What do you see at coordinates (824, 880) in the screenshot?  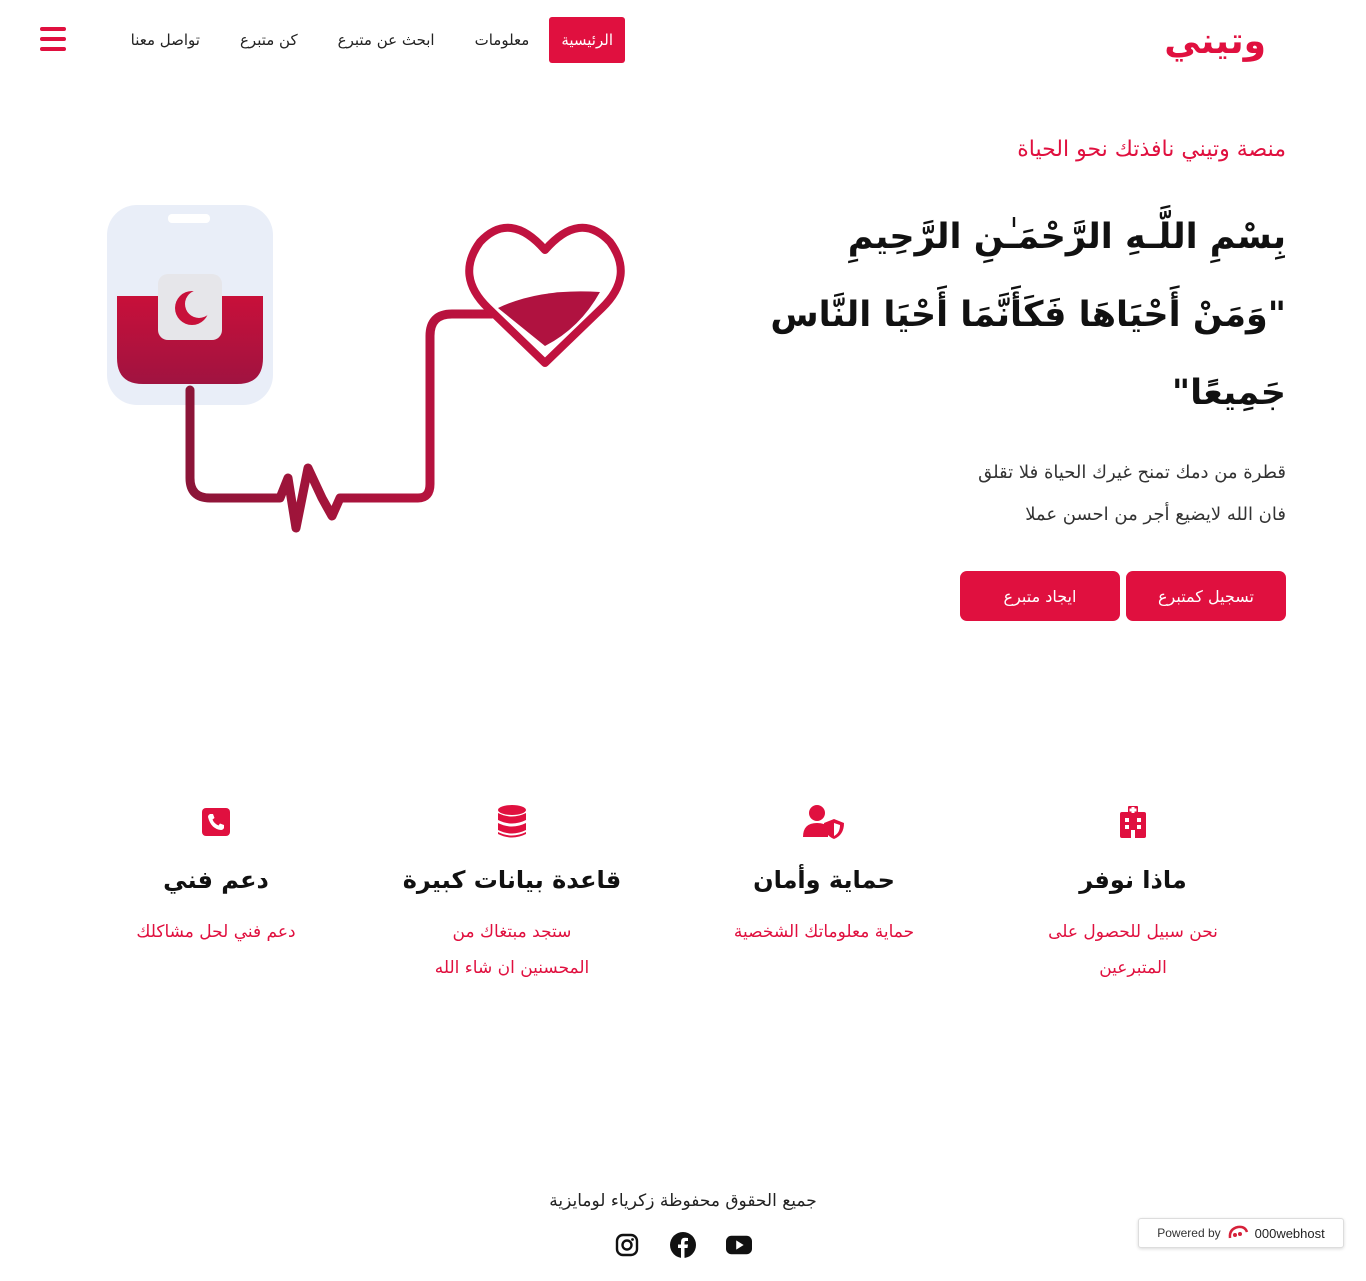 I see `feature-title: حماية وأمان` at bounding box center [824, 880].